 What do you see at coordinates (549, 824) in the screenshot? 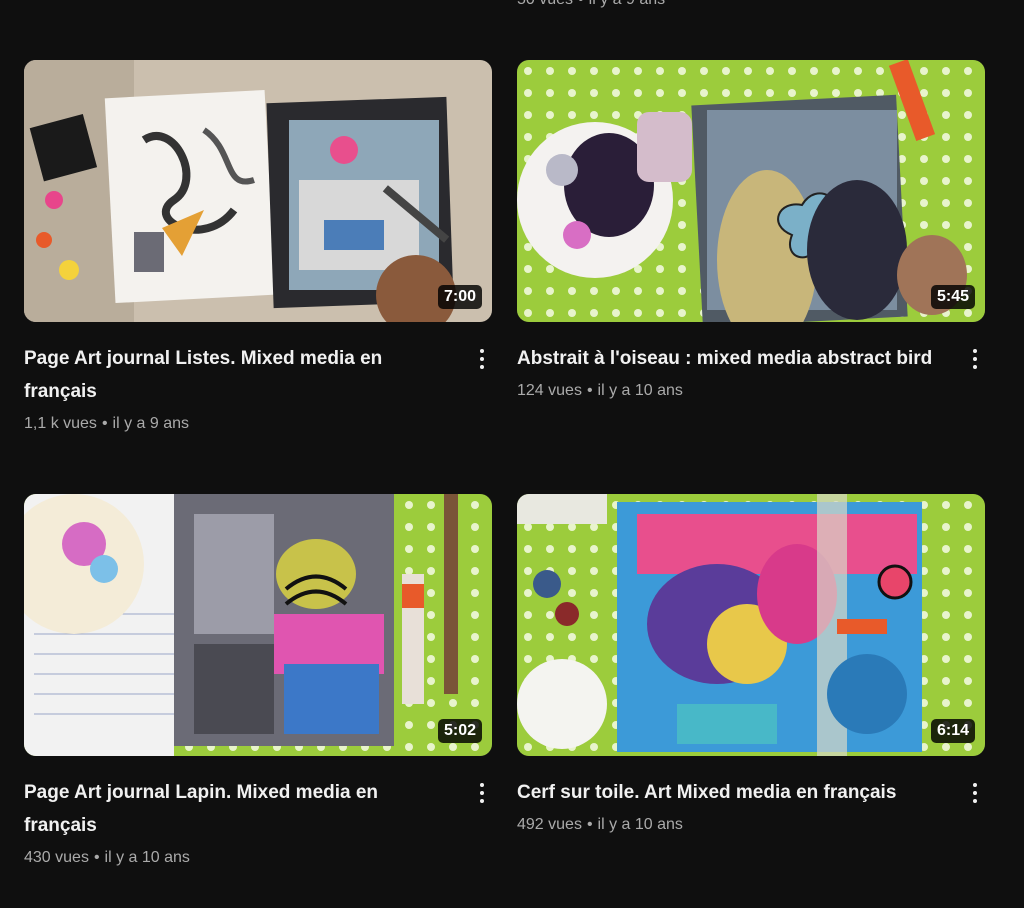
I see `video-views: 492 vues` at bounding box center [549, 824].